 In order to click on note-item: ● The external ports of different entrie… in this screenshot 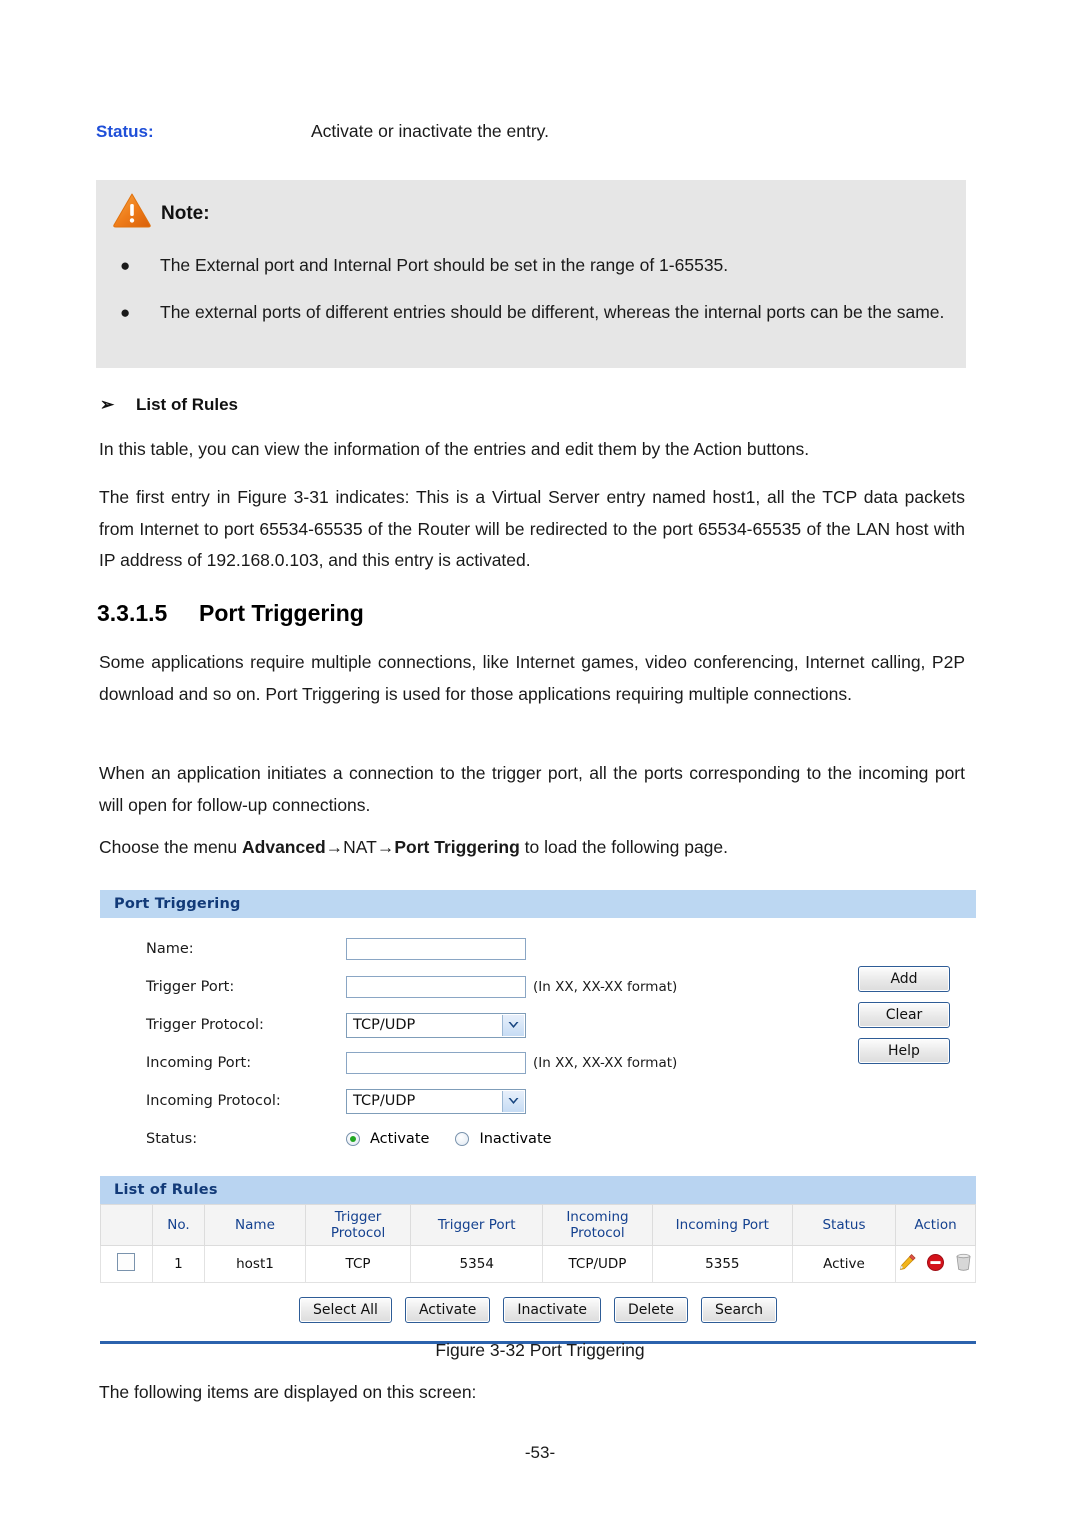, I will do `click(531, 312)`.